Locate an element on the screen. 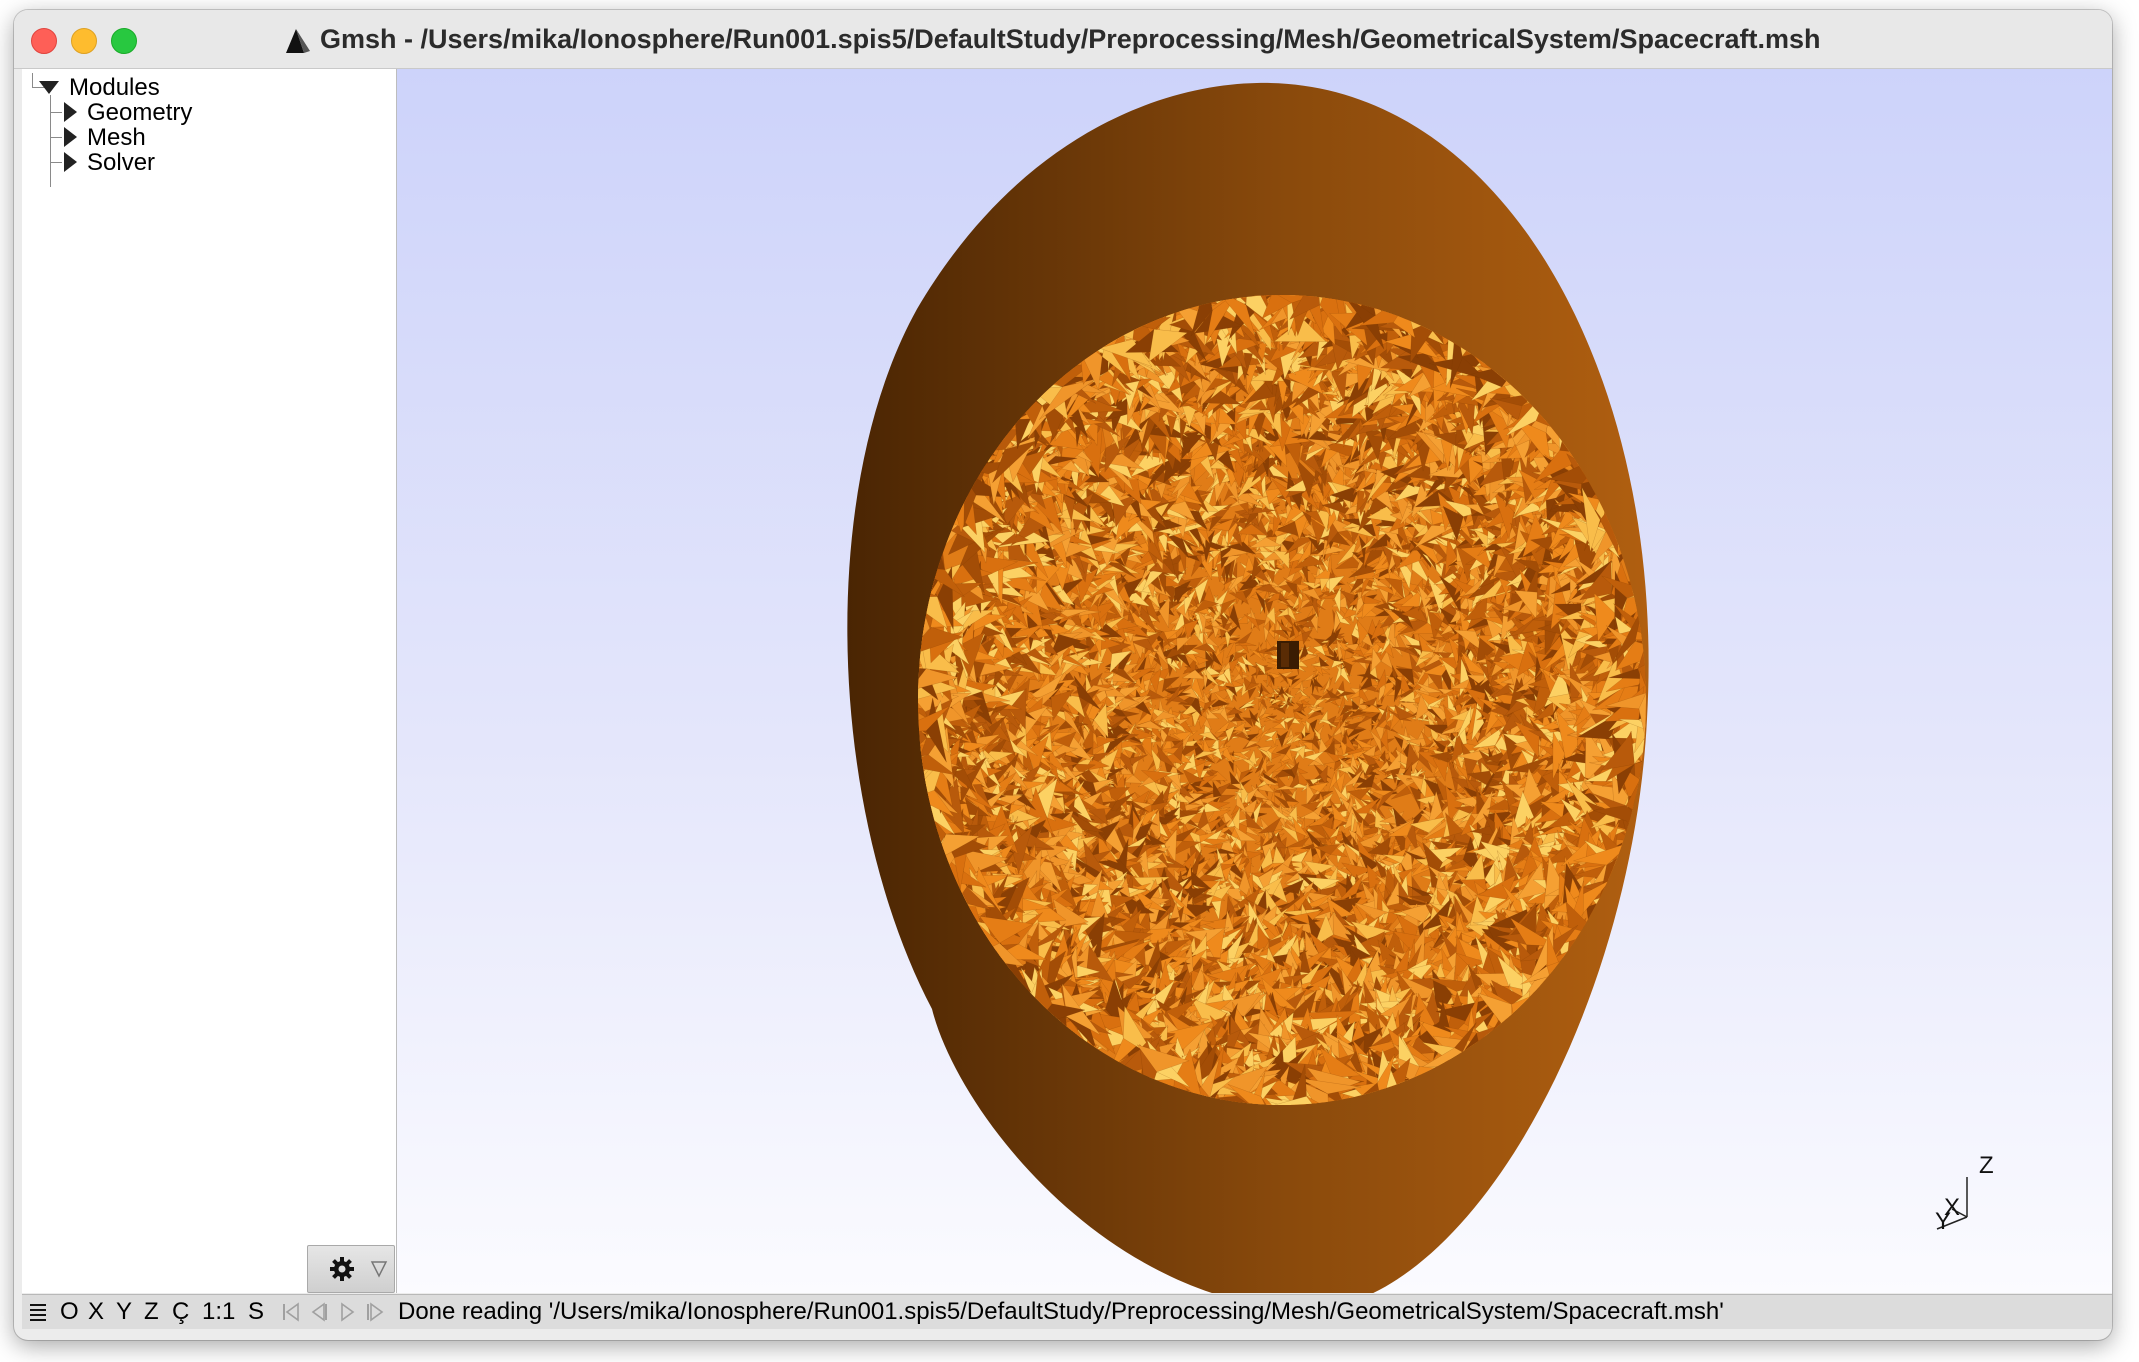 The width and height of the screenshot is (2139, 1362). axes-indicator: Z X Y is located at coordinates (1964, 1193).